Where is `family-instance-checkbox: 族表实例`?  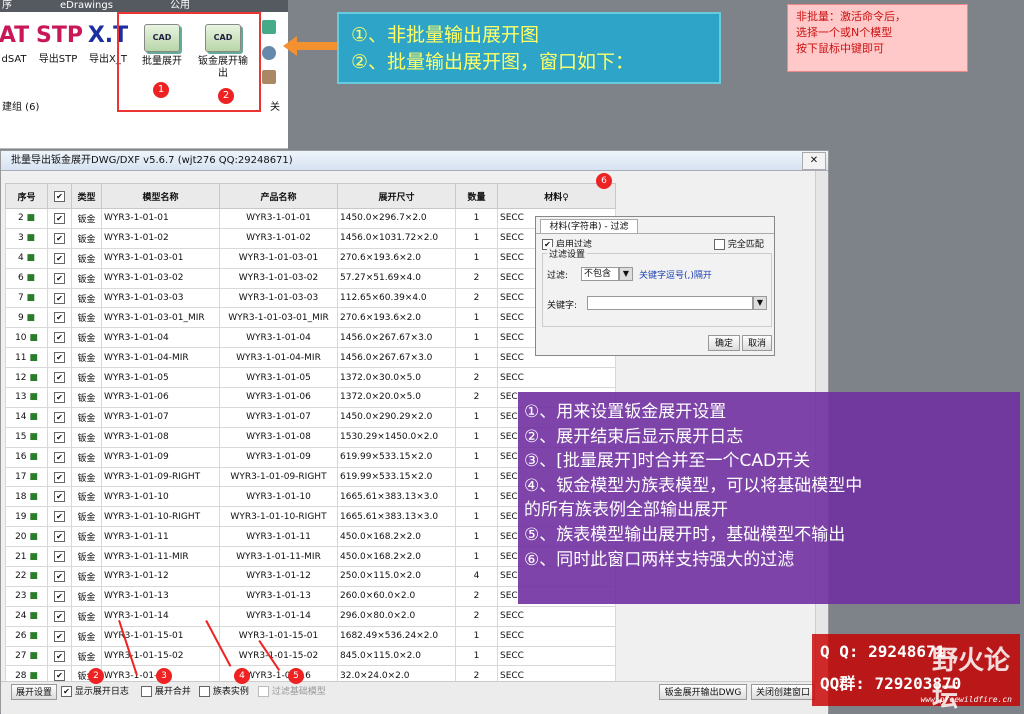
family-instance-checkbox: 族表实例 is located at coordinates (224, 692).